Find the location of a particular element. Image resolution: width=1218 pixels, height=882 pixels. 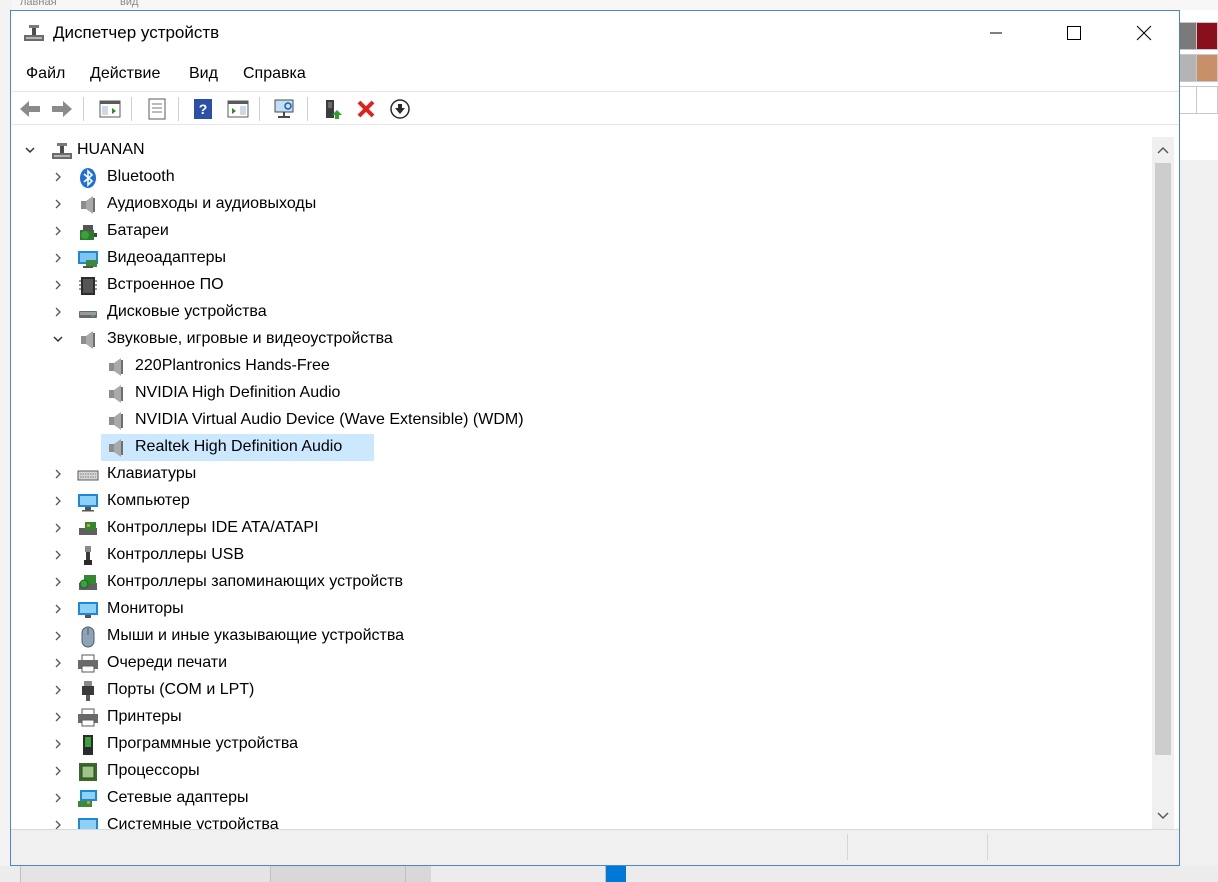

tree-item-label: Мыши и иные указывающие устройства is located at coordinates (256, 635).